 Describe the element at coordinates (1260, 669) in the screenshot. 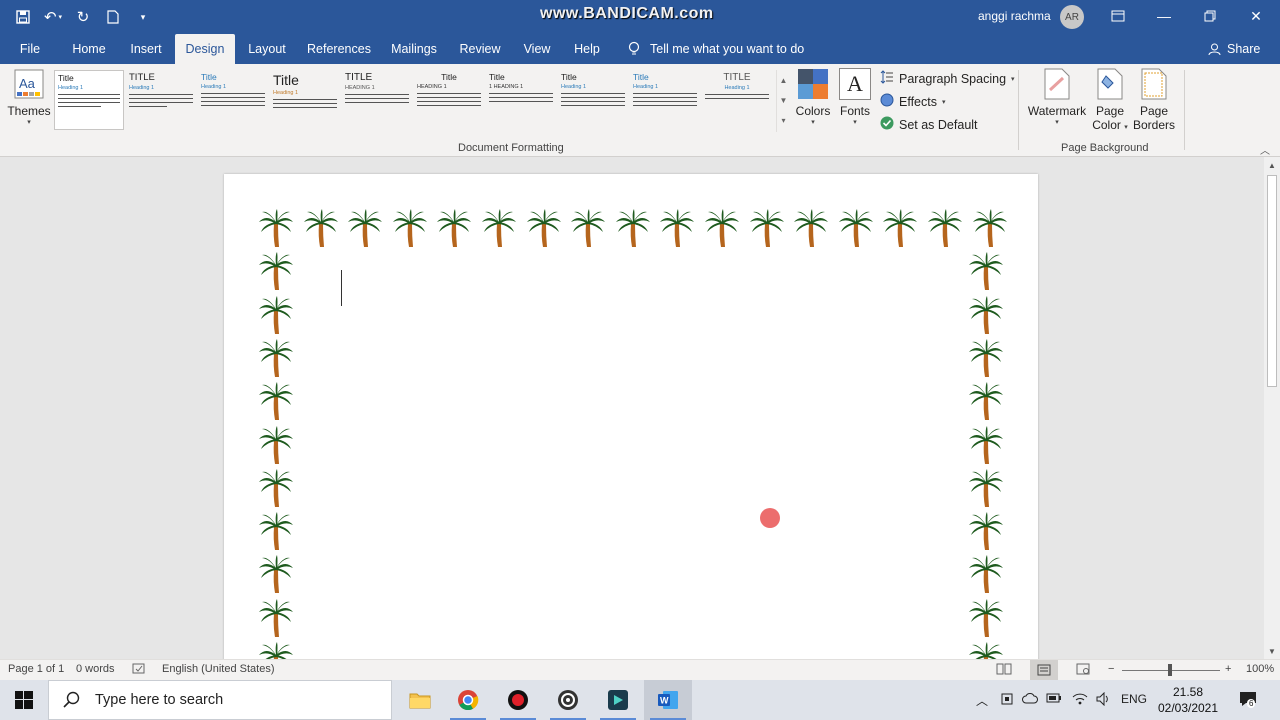

I see `zoom-level: 100%` at that location.